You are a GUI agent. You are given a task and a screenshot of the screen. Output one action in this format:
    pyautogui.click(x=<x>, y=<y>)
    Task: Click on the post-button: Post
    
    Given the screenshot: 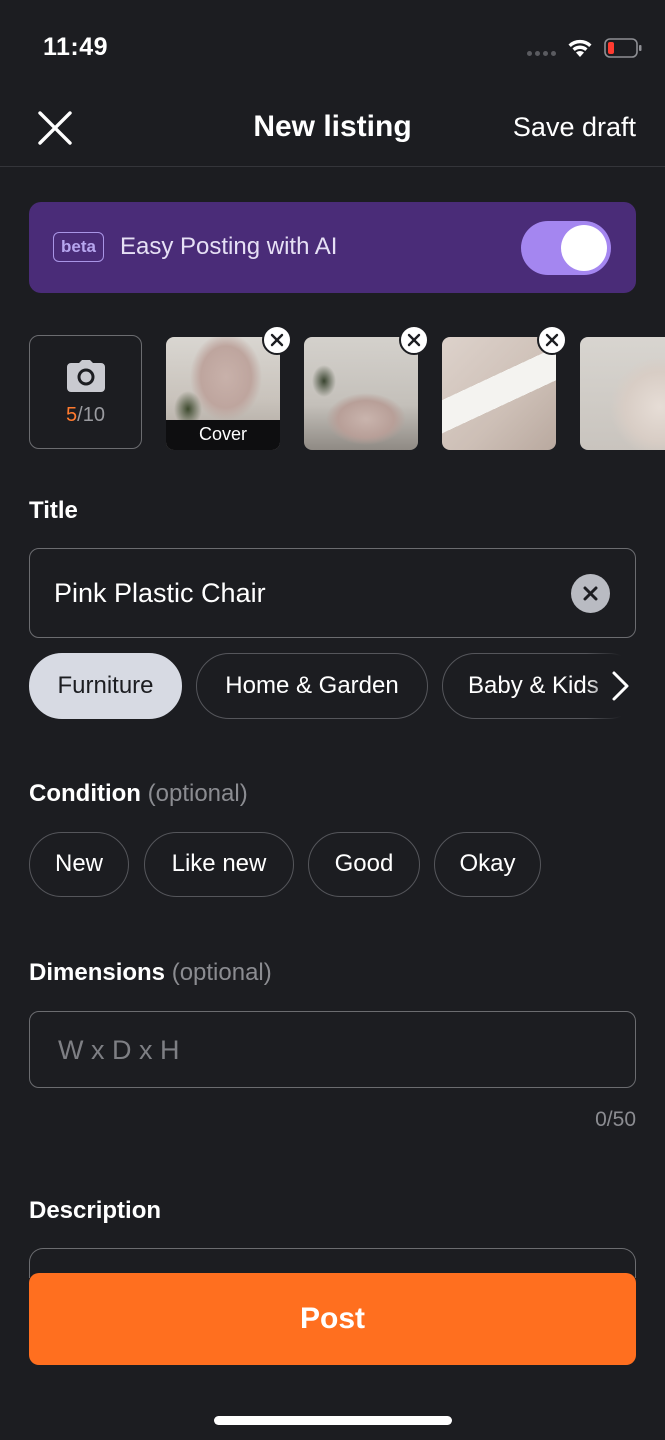 What is the action you would take?
    pyautogui.click(x=332, y=1319)
    